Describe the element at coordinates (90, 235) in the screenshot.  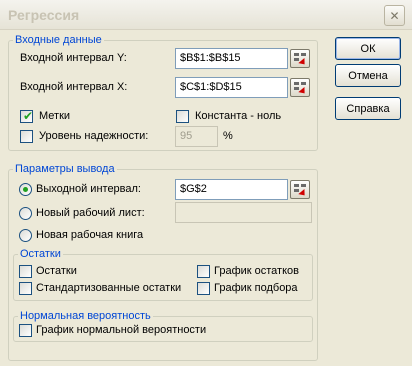
I see `new-workbook-label: Новая рабочая книга` at that location.